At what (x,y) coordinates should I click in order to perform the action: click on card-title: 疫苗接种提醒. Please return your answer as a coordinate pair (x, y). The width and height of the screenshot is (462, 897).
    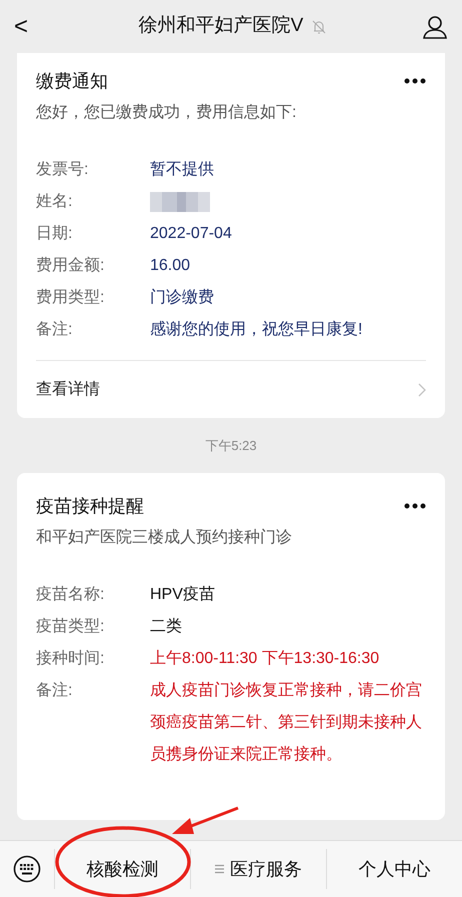
    Looking at the image, I should click on (90, 506).